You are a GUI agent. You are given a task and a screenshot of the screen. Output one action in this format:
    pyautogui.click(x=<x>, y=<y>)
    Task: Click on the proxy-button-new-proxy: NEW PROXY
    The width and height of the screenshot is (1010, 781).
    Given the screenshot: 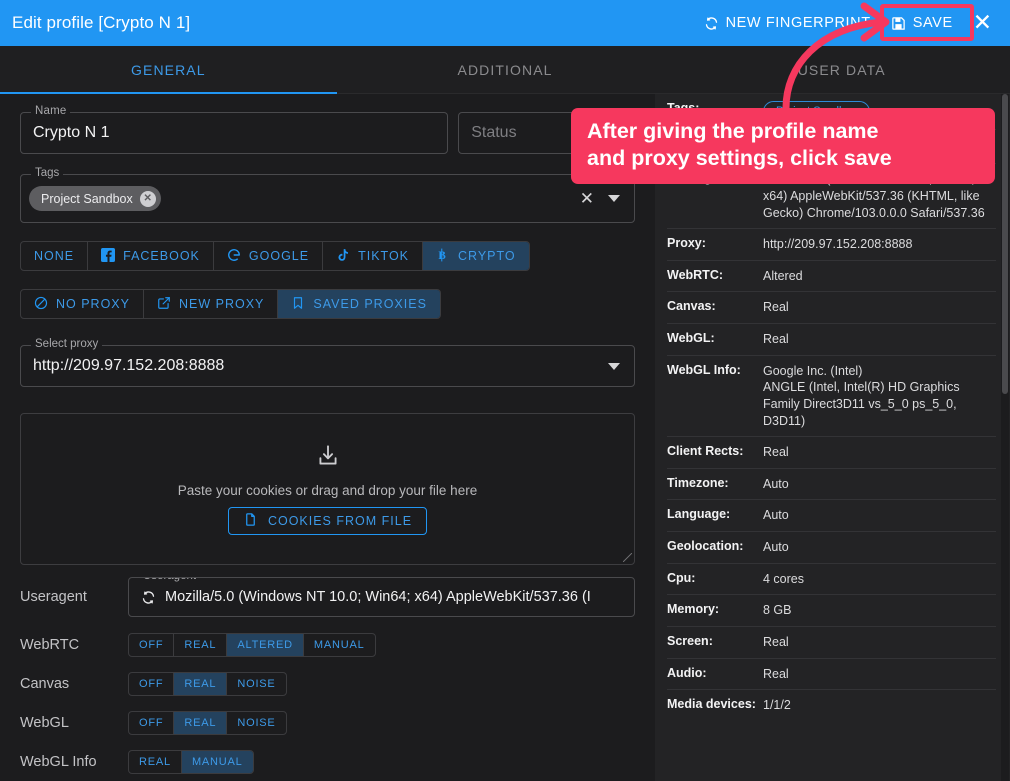 What is the action you would take?
    pyautogui.click(x=211, y=304)
    